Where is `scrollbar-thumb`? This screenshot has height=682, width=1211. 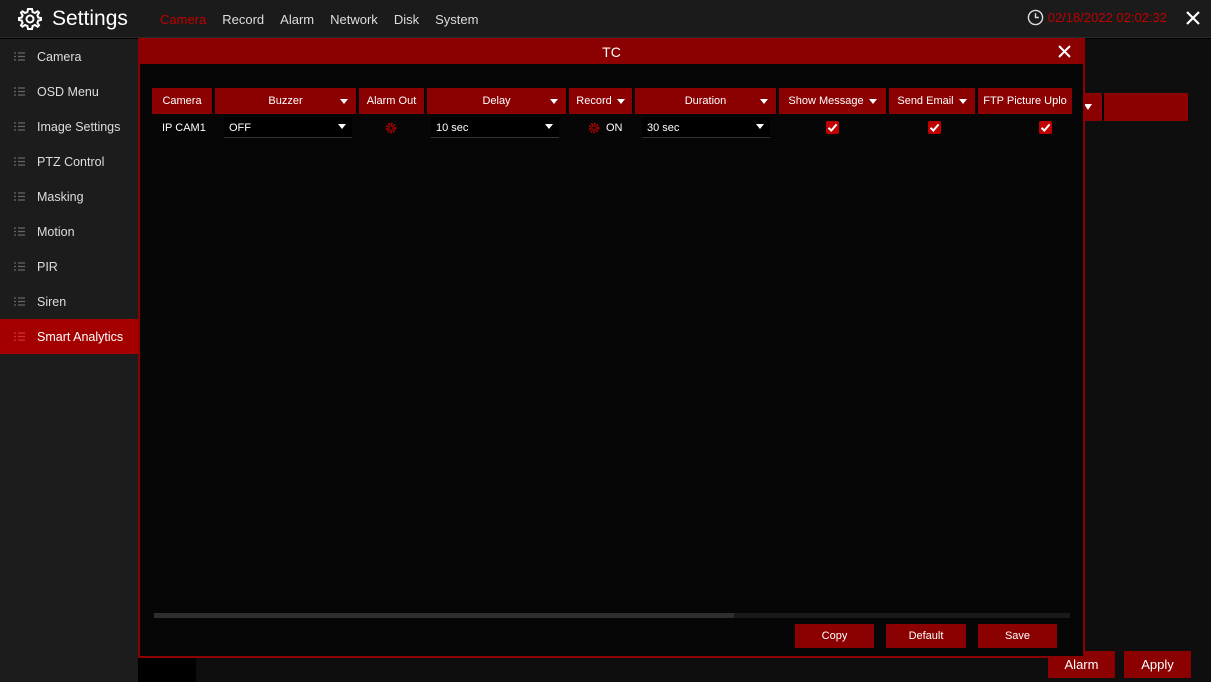 scrollbar-thumb is located at coordinates (444, 615).